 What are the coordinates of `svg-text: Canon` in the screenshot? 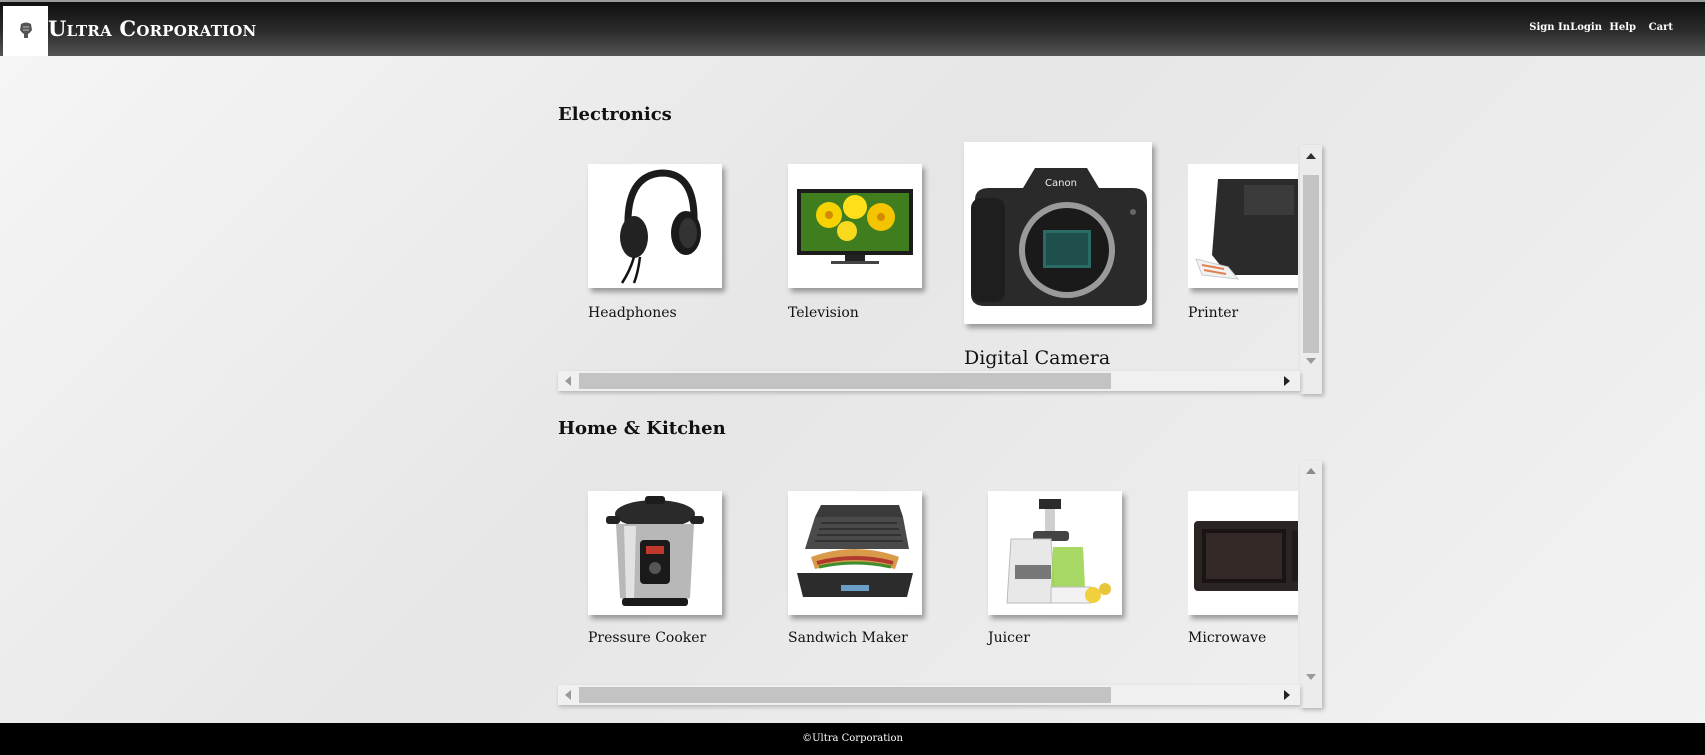 It's located at (1061, 183).